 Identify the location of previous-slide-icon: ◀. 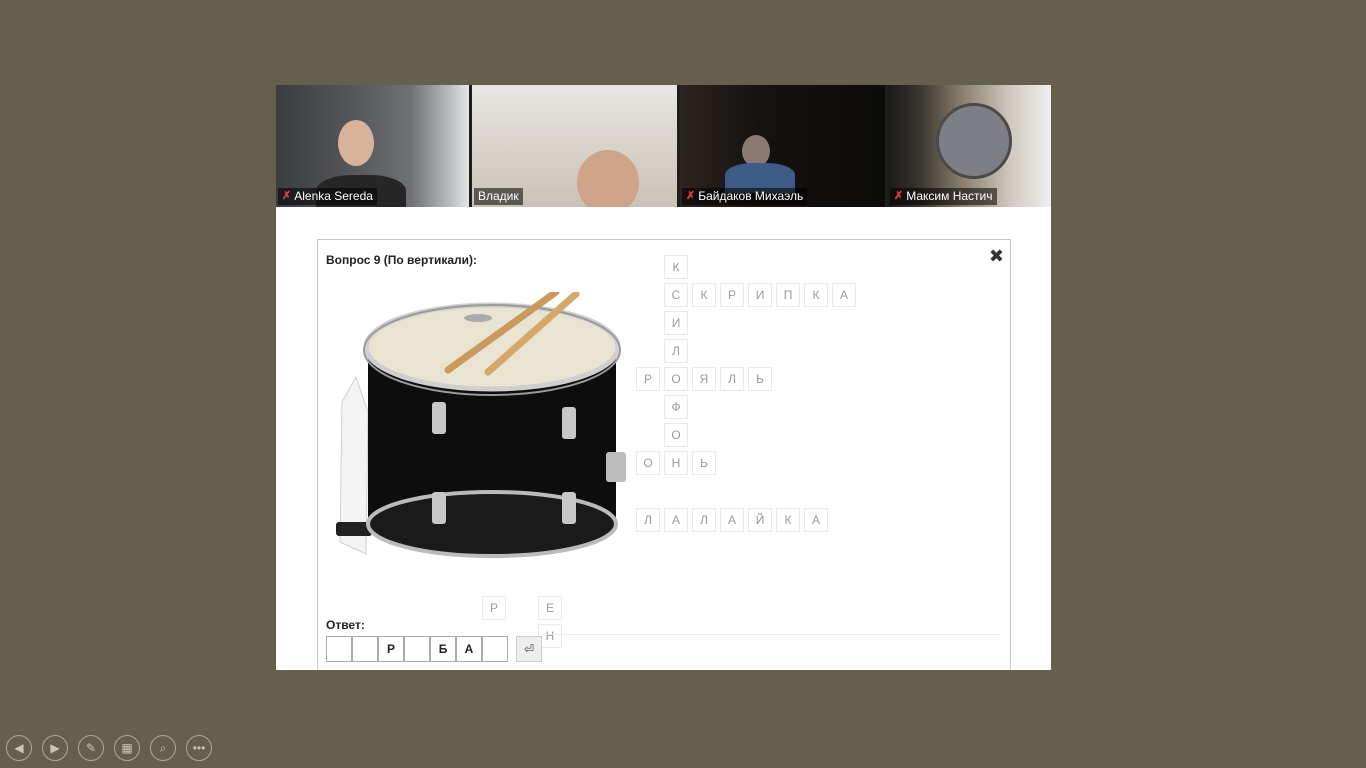
(19, 748).